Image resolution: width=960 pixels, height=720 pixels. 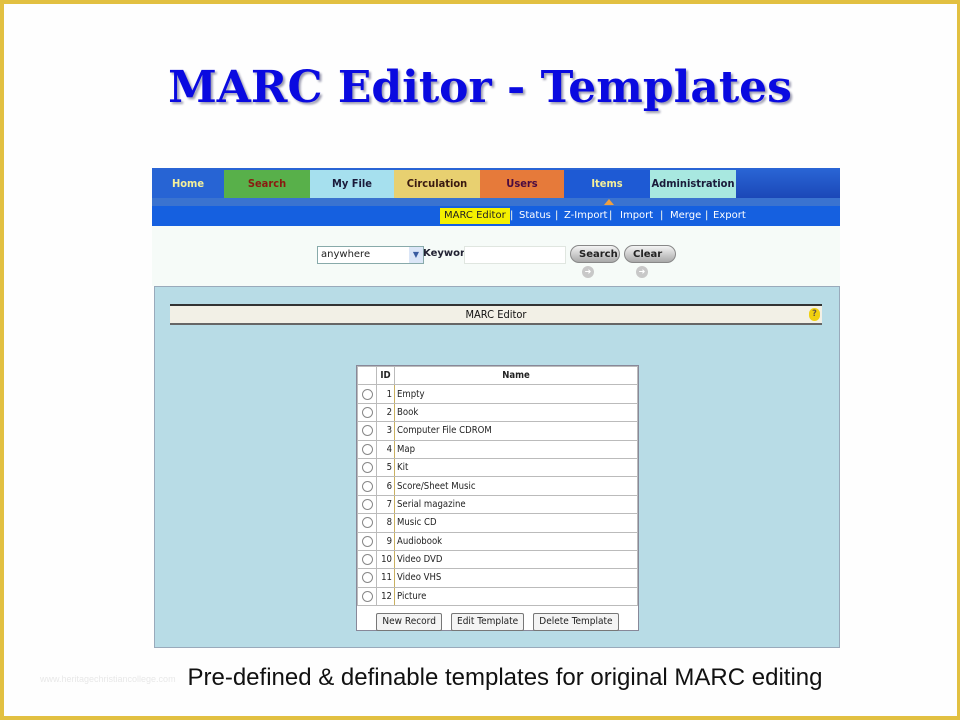 What do you see at coordinates (516, 504) in the screenshot?
I see `row-name: Serial magazine` at bounding box center [516, 504].